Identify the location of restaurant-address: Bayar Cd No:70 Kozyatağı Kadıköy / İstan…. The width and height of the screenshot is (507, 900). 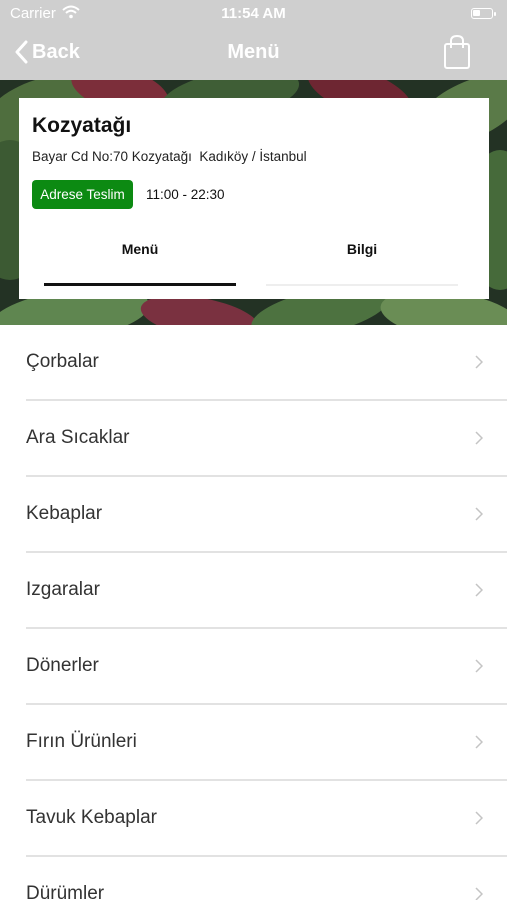
(169, 156).